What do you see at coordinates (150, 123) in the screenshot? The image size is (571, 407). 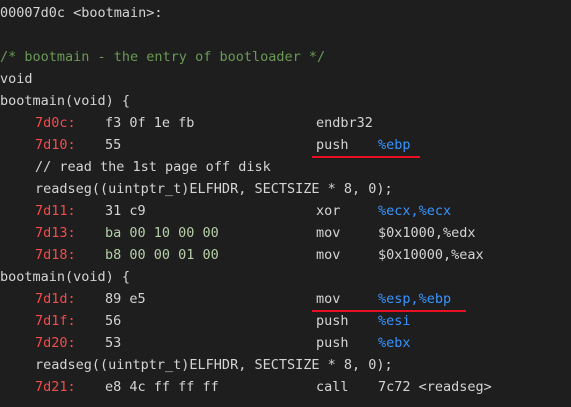 I see `asm-bytes: f3 0f 1e fb` at bounding box center [150, 123].